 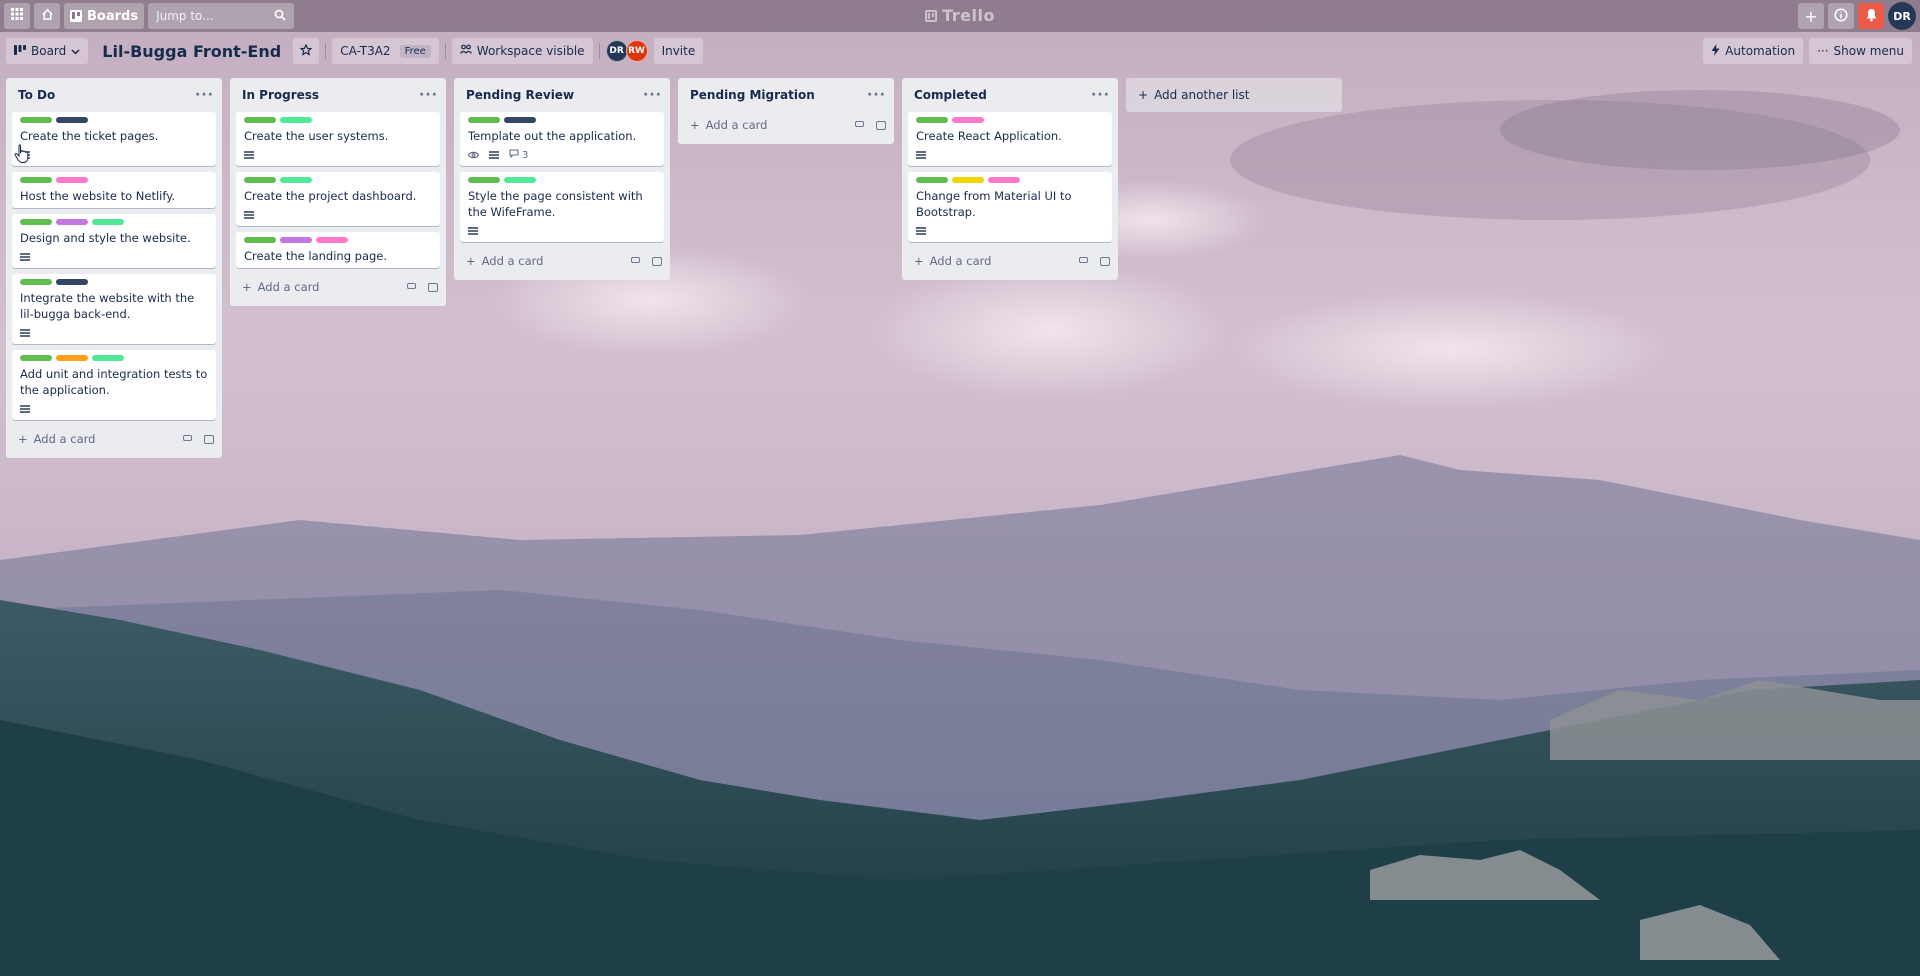 What do you see at coordinates (280, 95) in the screenshot?
I see `list-title: In Progress` at bounding box center [280, 95].